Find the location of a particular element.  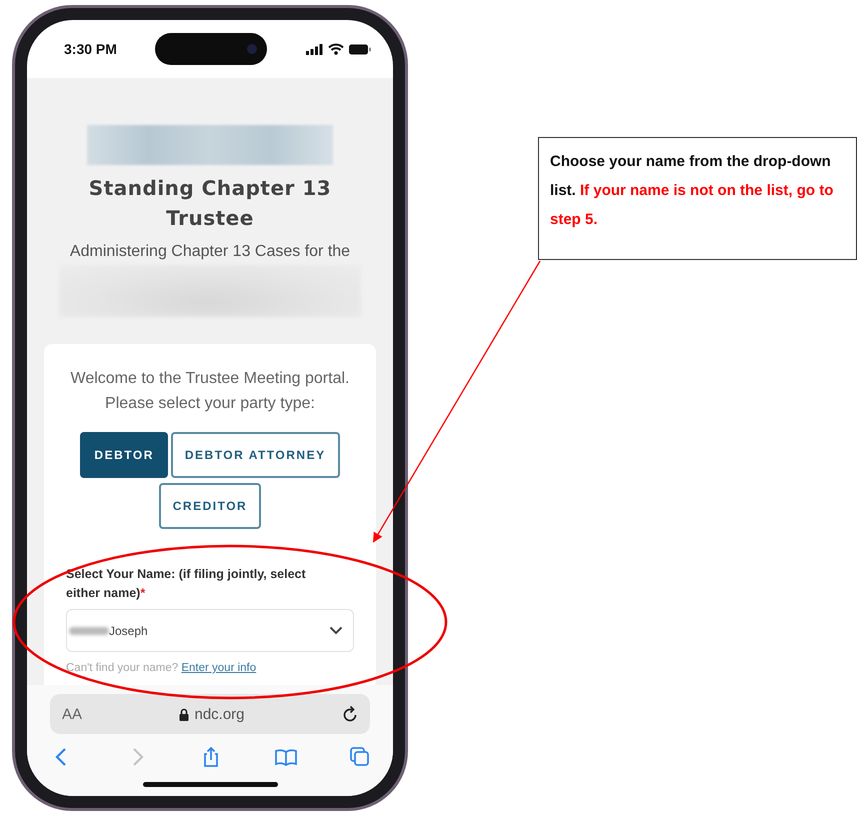

camera-icon is located at coordinates (252, 49).